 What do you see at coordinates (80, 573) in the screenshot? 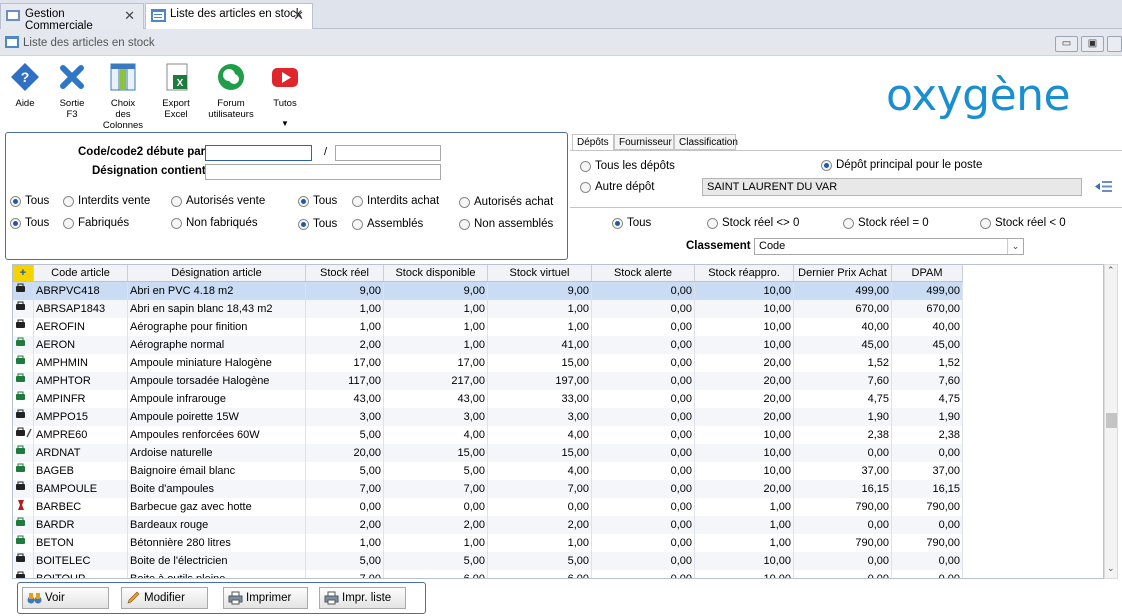
I see `table-cell: BOITOUP` at bounding box center [80, 573].